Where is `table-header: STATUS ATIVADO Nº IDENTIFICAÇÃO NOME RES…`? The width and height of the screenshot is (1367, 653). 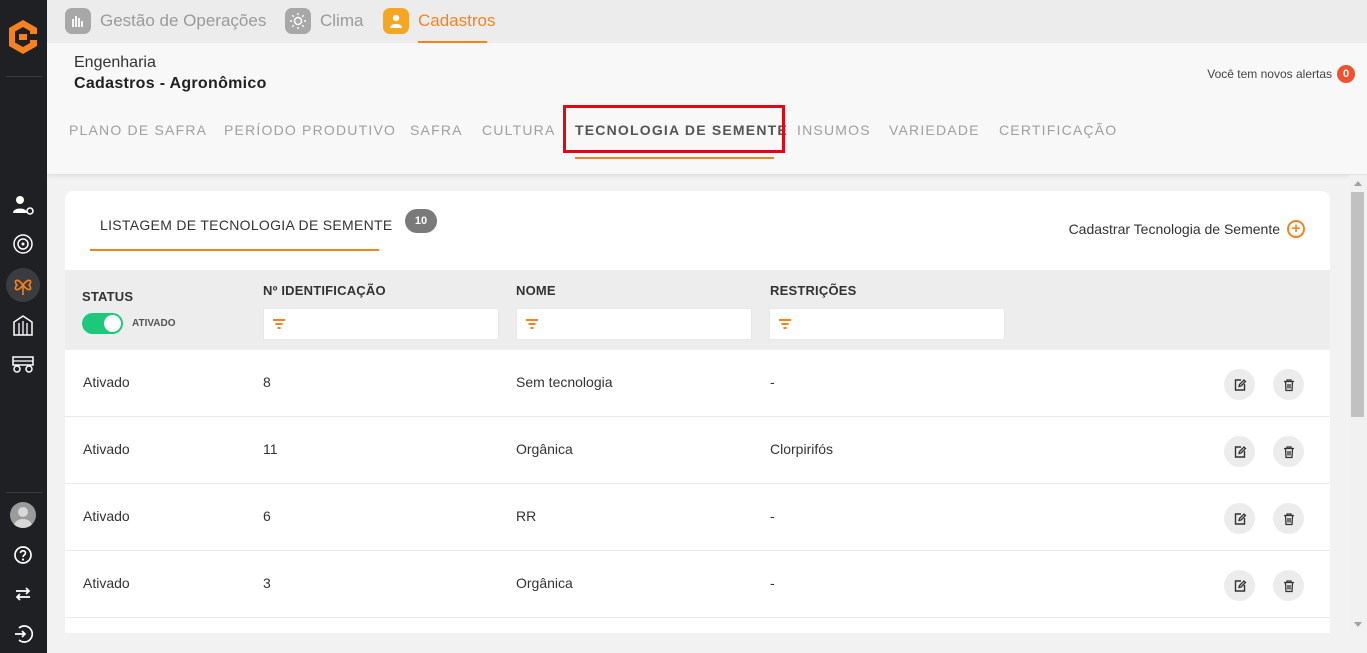
table-header: STATUS ATIVADO Nº IDENTIFICAÇÃO NOME RES… is located at coordinates (697, 310).